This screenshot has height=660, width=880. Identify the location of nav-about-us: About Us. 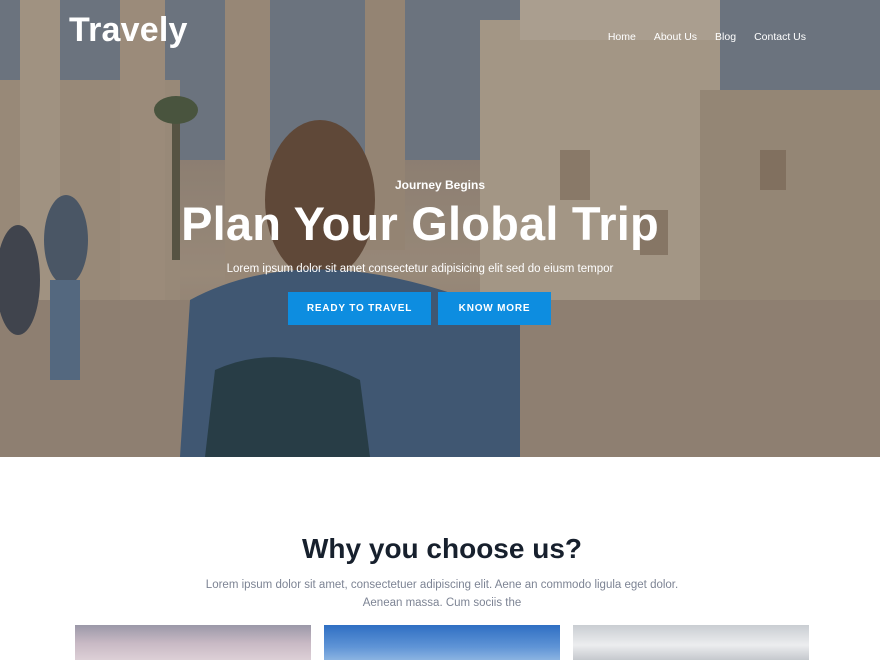
(675, 37).